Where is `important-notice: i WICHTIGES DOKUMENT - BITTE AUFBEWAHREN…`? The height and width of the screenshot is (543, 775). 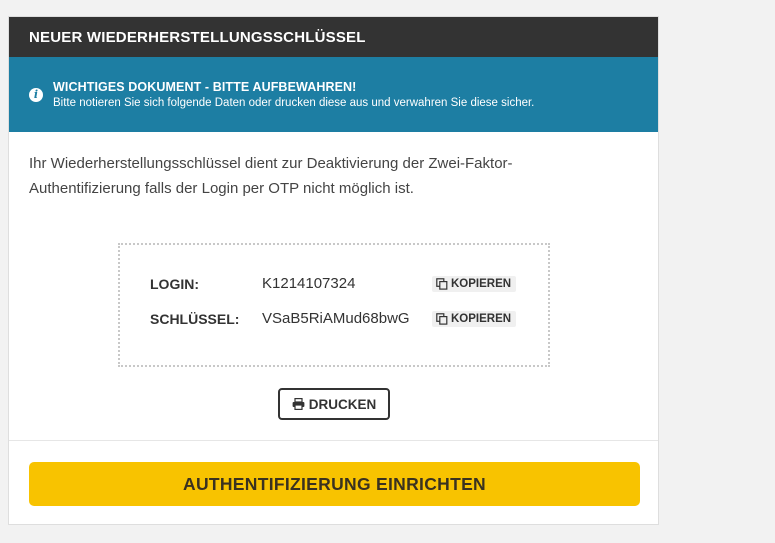 important-notice: i WICHTIGES DOKUMENT - BITTE AUFBEWAHREN… is located at coordinates (333, 94).